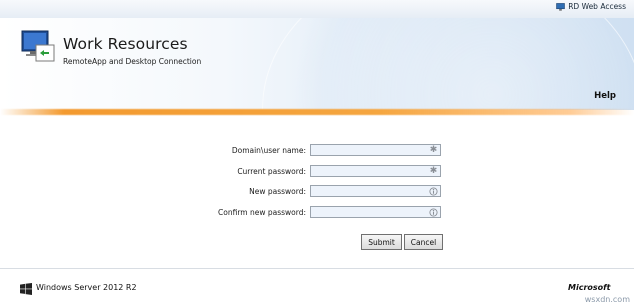 The image size is (634, 306). I want to click on rd-web-access-link: RD Web Access, so click(591, 6).